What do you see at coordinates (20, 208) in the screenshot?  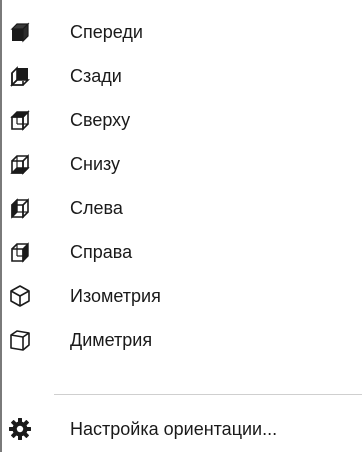 I see `view-left-icon` at bounding box center [20, 208].